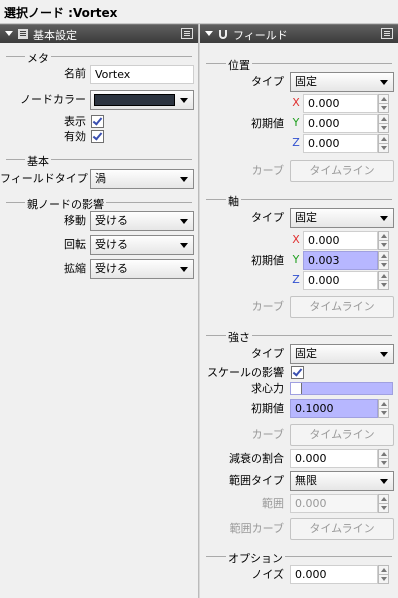 This screenshot has height=598, width=398. I want to click on position-z-spinner, so click(383, 143).